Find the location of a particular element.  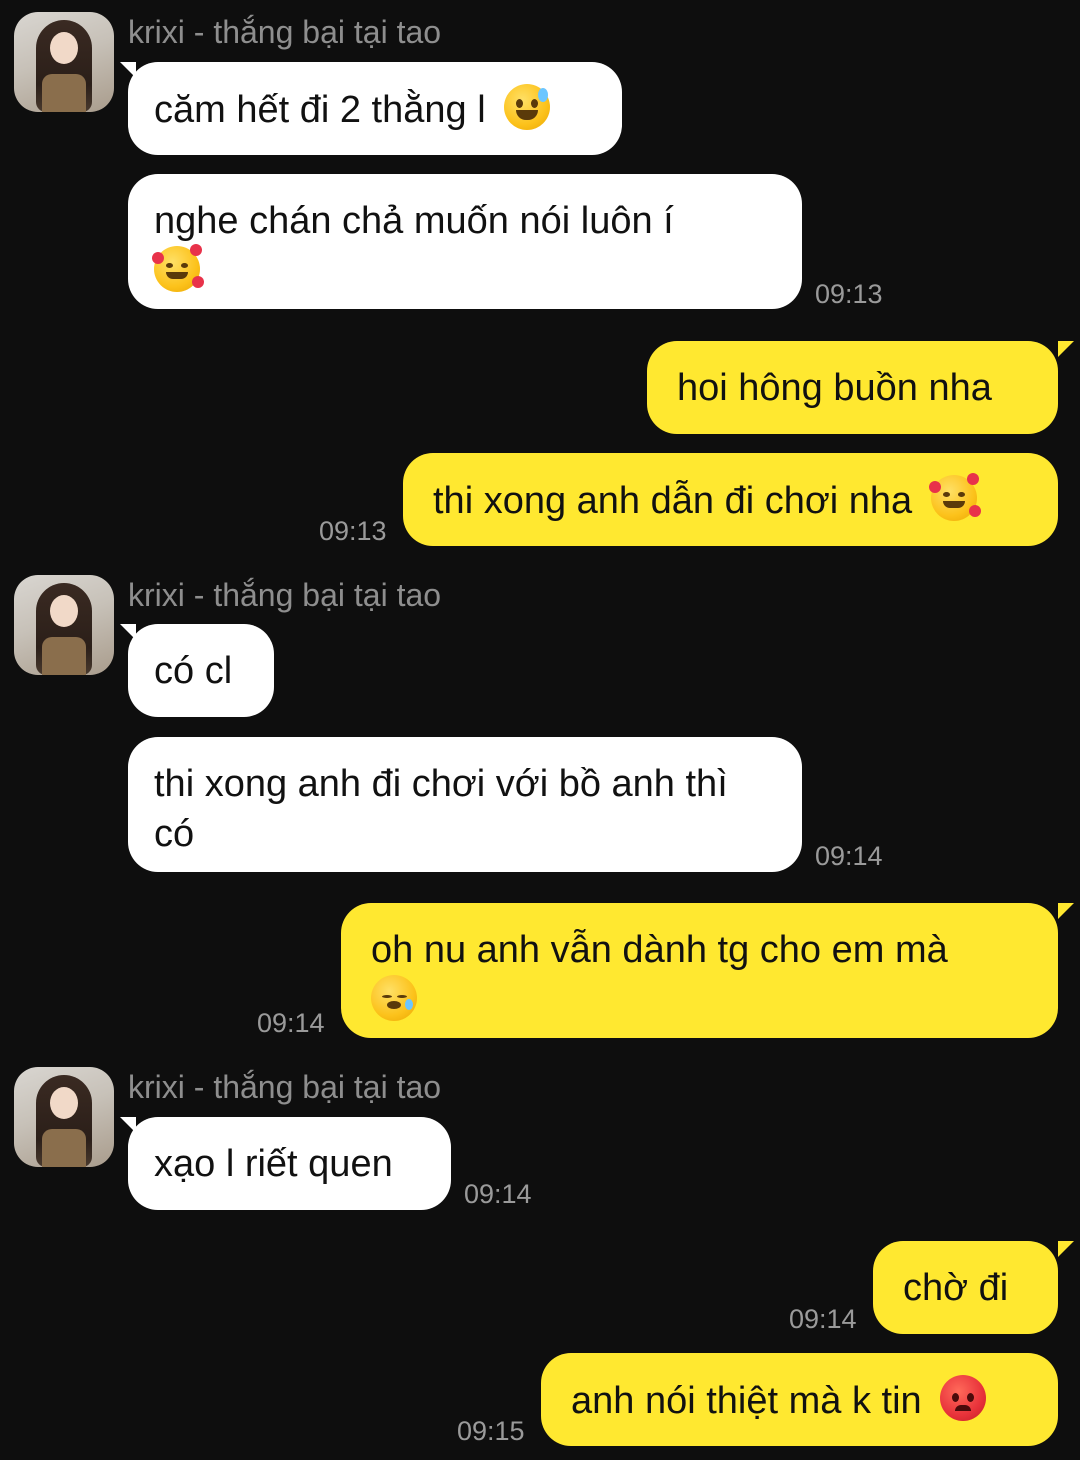

message-bubble-incoming: xạo l riết quen is located at coordinates (289, 1163).